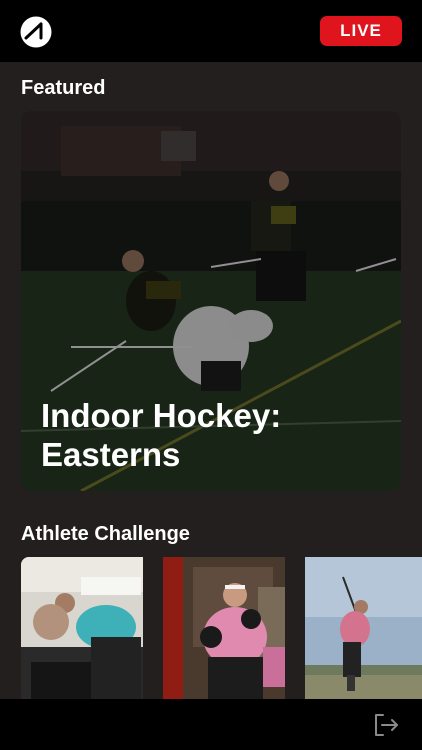 The height and width of the screenshot is (750, 422). Describe the element at coordinates (161, 435) in the screenshot. I see `featured-card-title: Indoor Hockey: Easterns` at that location.